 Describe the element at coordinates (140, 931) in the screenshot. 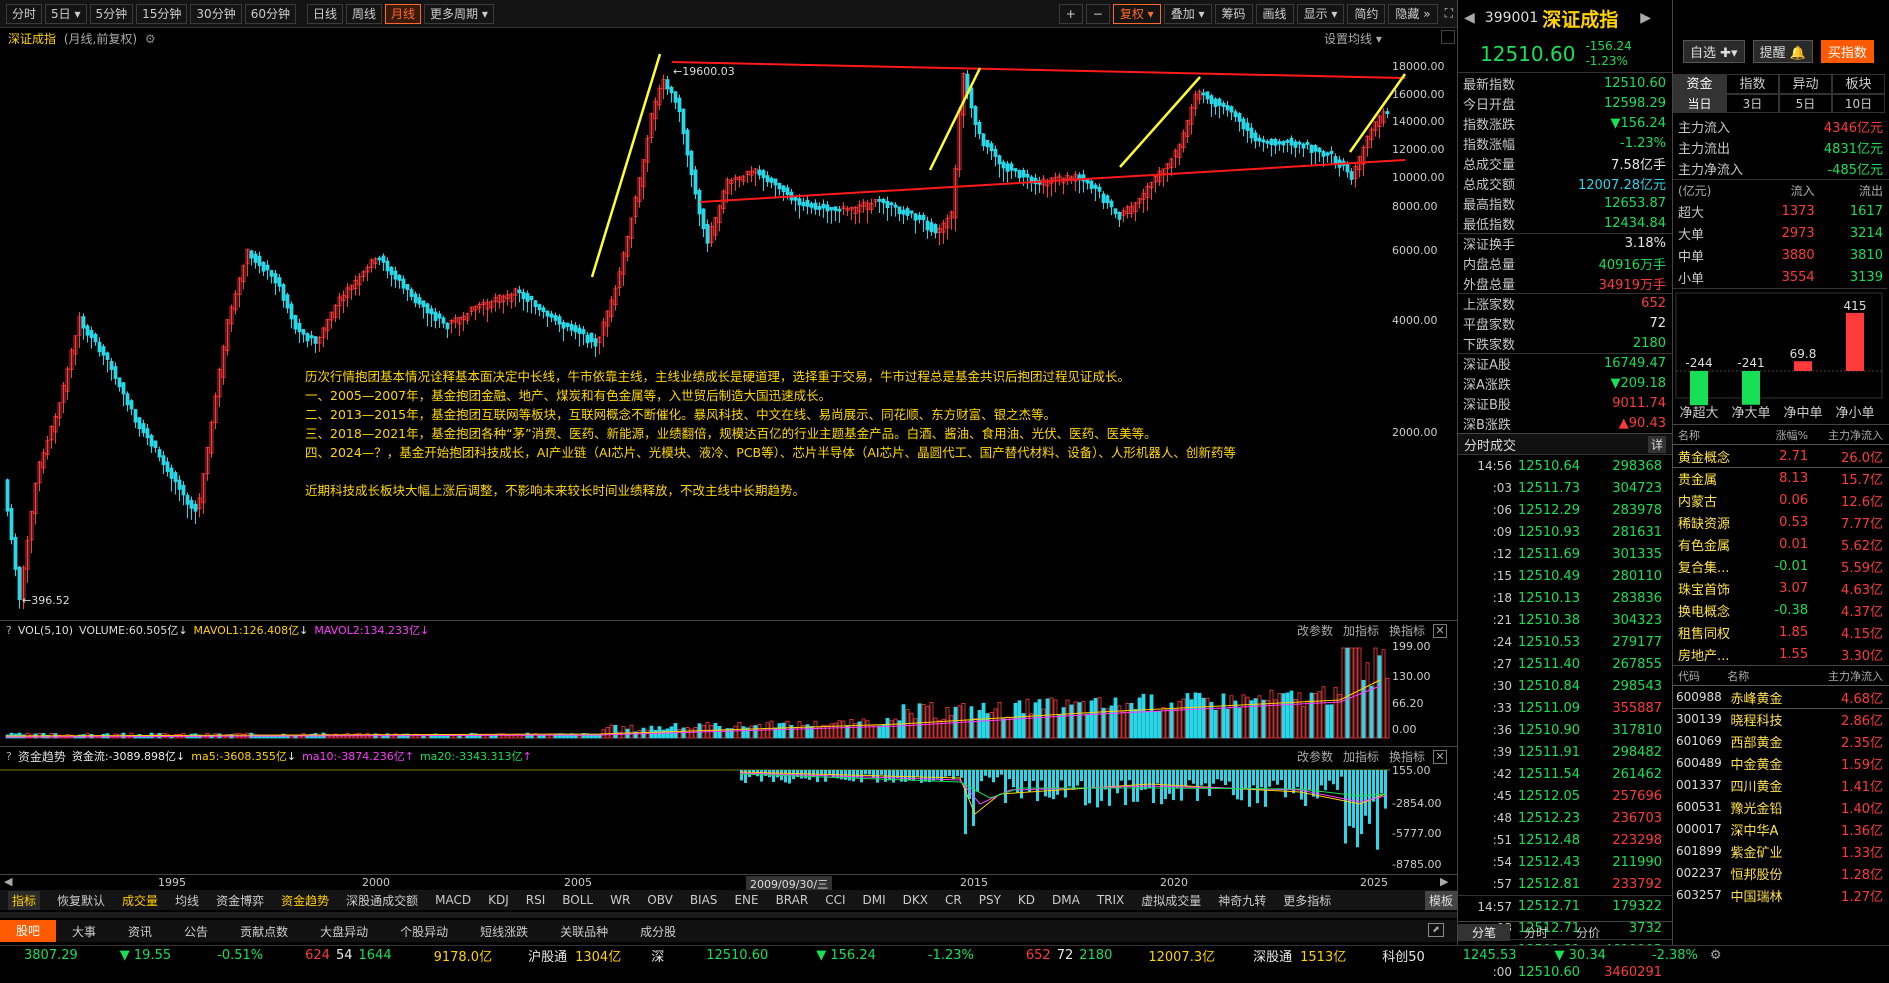

I see `info-tab: 资讯` at that location.